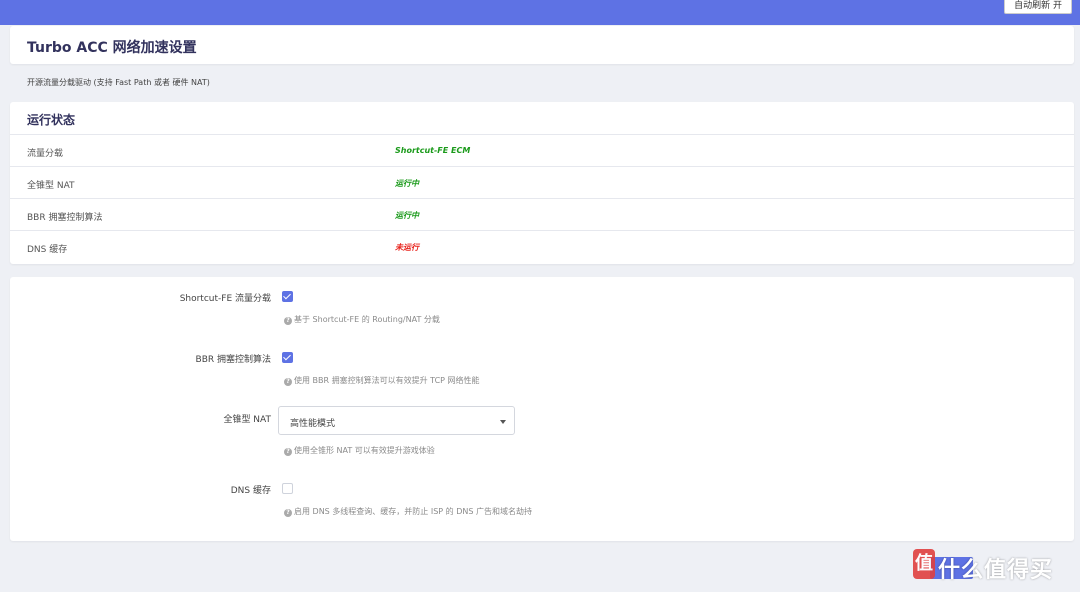 Image resolution: width=1080 pixels, height=592 pixels. Describe the element at coordinates (247, 420) in the screenshot. I see `fullcone-label: 全锥型 NAT` at that location.